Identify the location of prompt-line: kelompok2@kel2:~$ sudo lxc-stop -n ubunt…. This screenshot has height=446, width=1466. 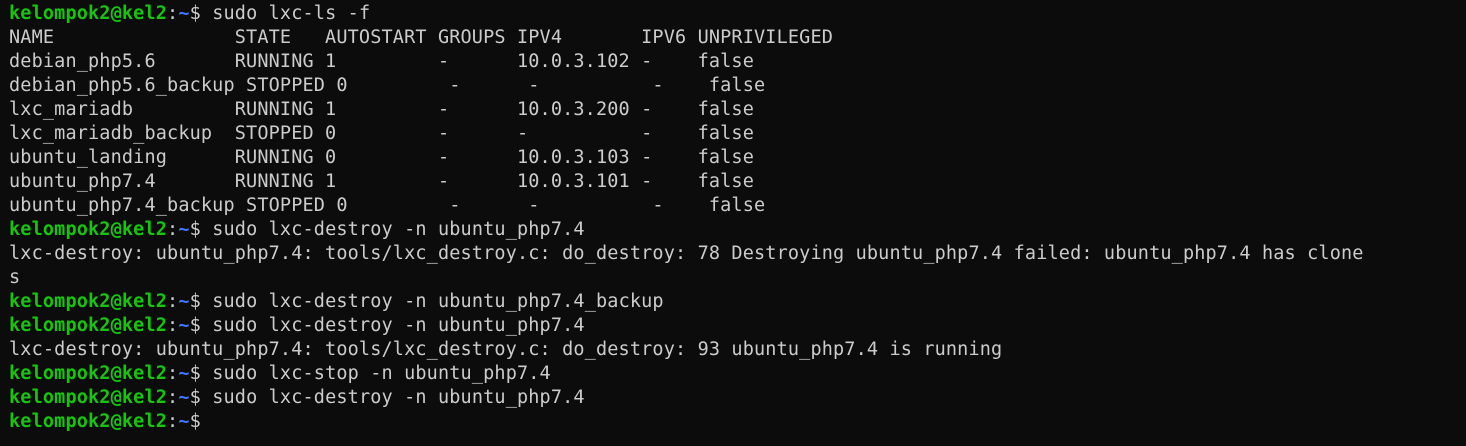
(737, 374).